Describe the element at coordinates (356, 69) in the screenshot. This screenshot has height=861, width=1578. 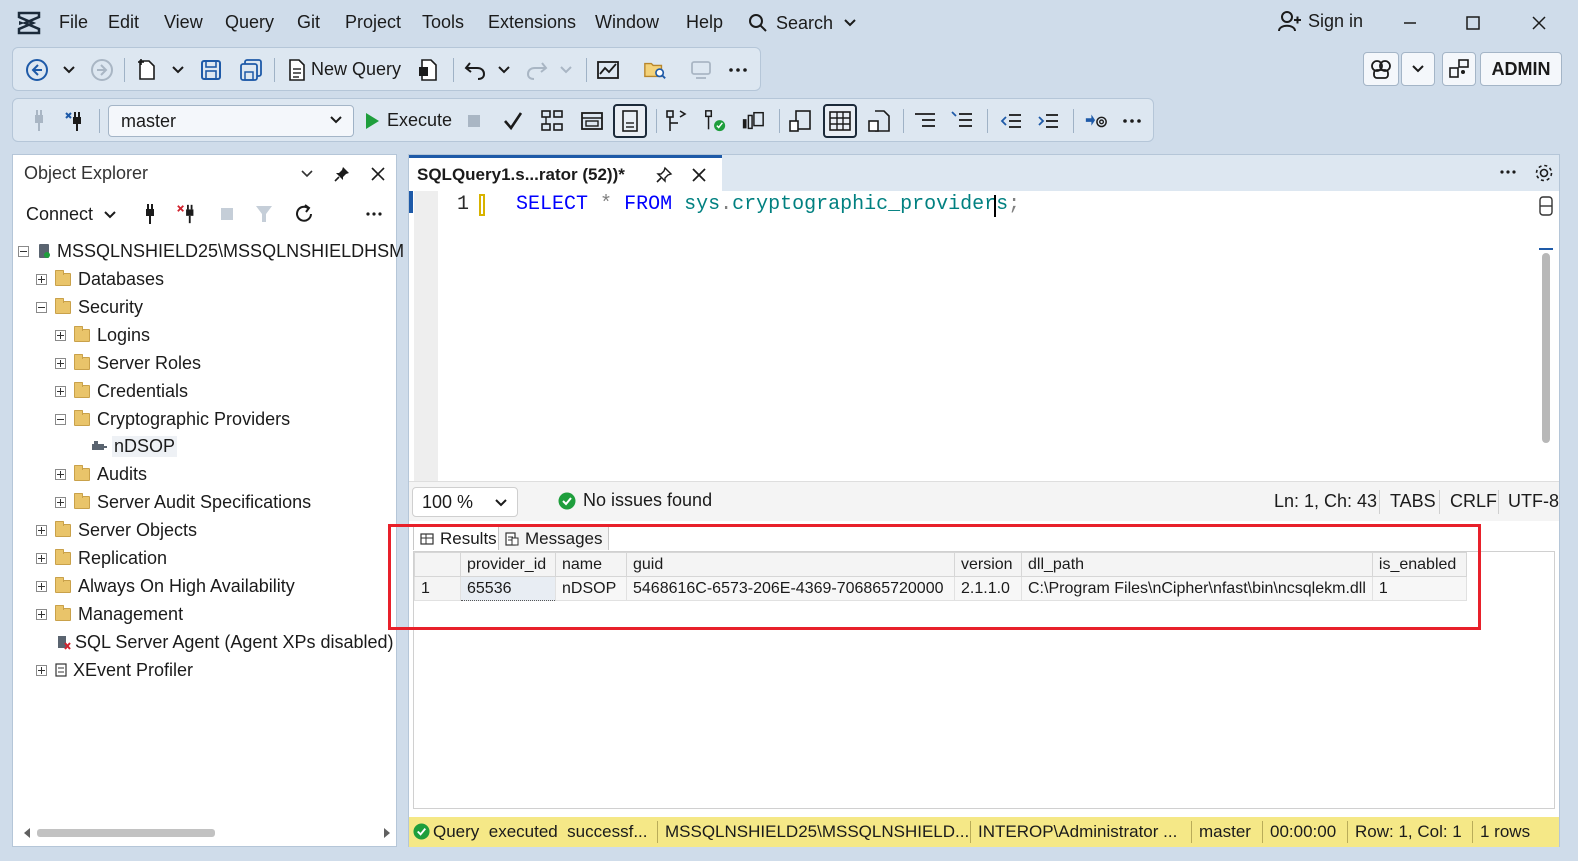
I see `new-query-button: New Query` at that location.